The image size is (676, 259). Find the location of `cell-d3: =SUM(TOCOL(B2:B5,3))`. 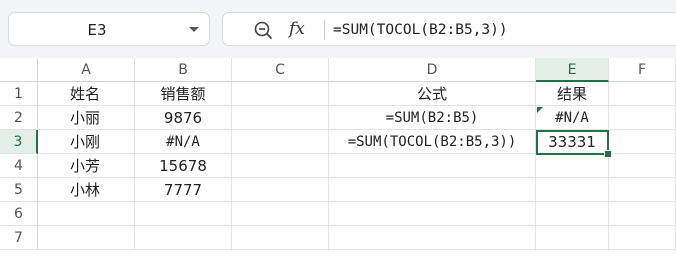

cell-d3: =SUM(TOCOL(B2:B5,3)) is located at coordinates (432, 142).